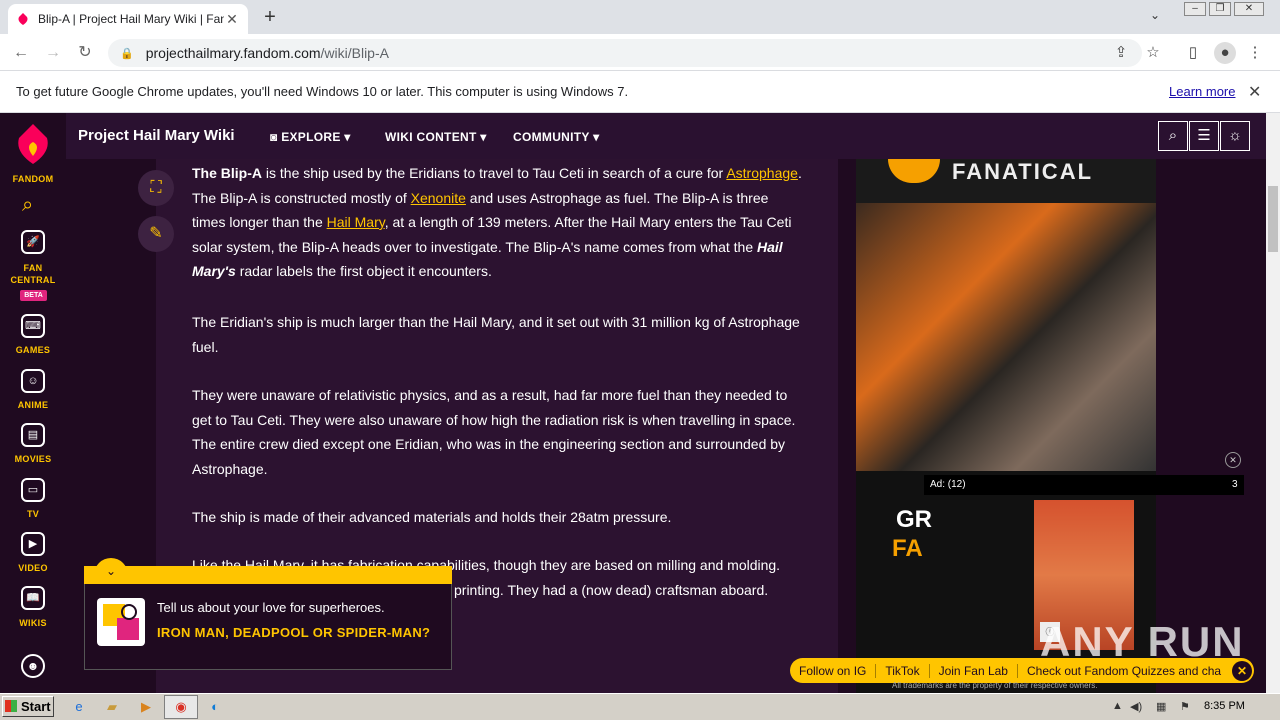 The height and width of the screenshot is (720, 1280). I want to click on explore-icon: ◙, so click(276, 137).